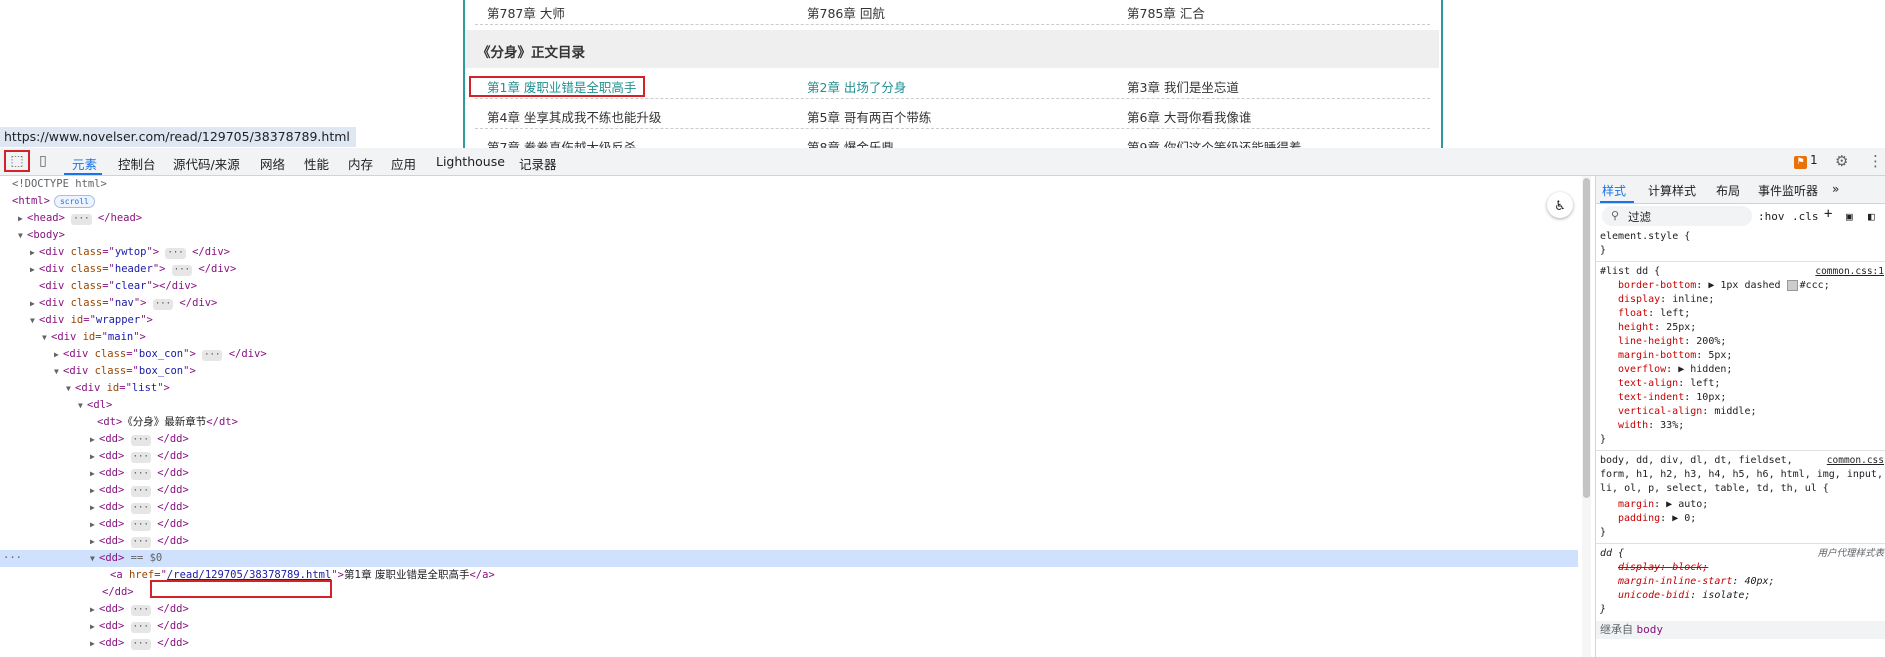 Image resolution: width=1885 pixels, height=657 pixels. Describe the element at coordinates (789, 337) in the screenshot. I see `dom-node: ▼ <div id="main">` at that location.